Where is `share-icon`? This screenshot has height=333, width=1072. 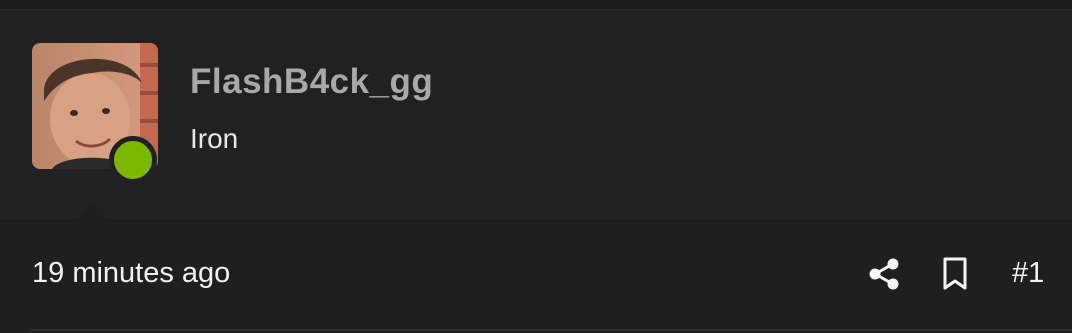
share-icon is located at coordinates (884, 274).